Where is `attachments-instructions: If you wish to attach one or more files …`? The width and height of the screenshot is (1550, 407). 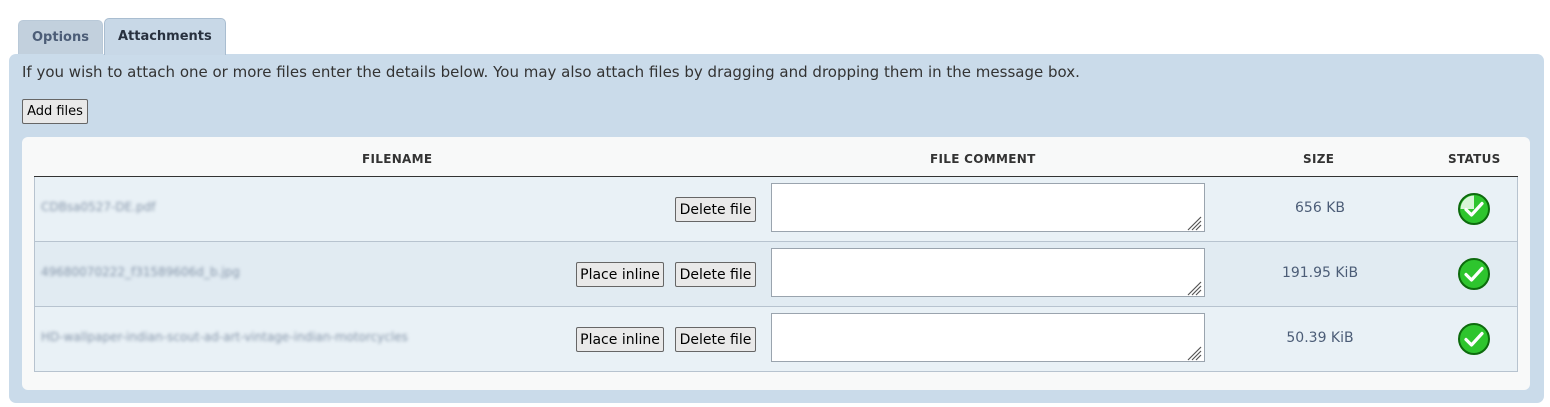
attachments-instructions: If you wish to attach one or more files … is located at coordinates (551, 72).